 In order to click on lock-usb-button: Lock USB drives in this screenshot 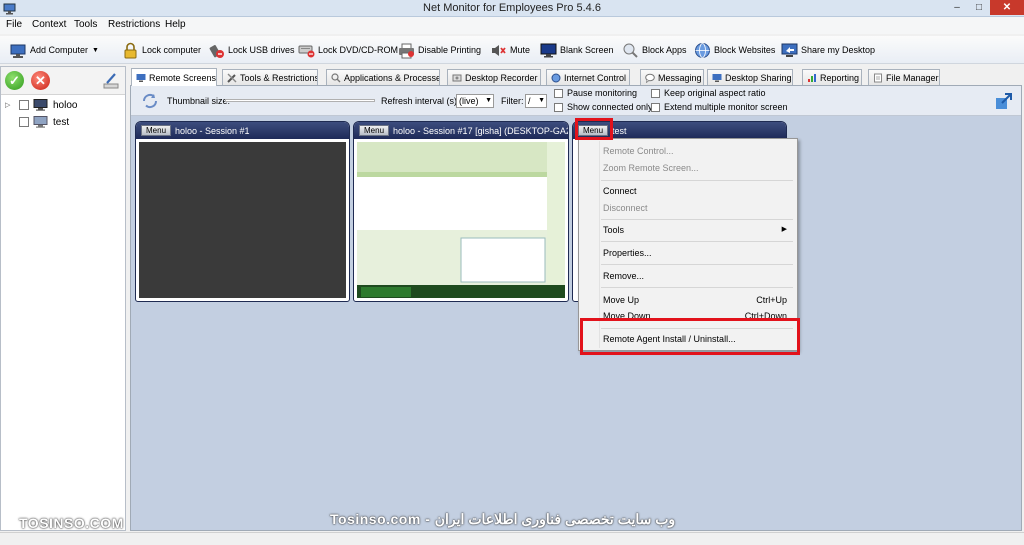, I will do `click(251, 50)`.